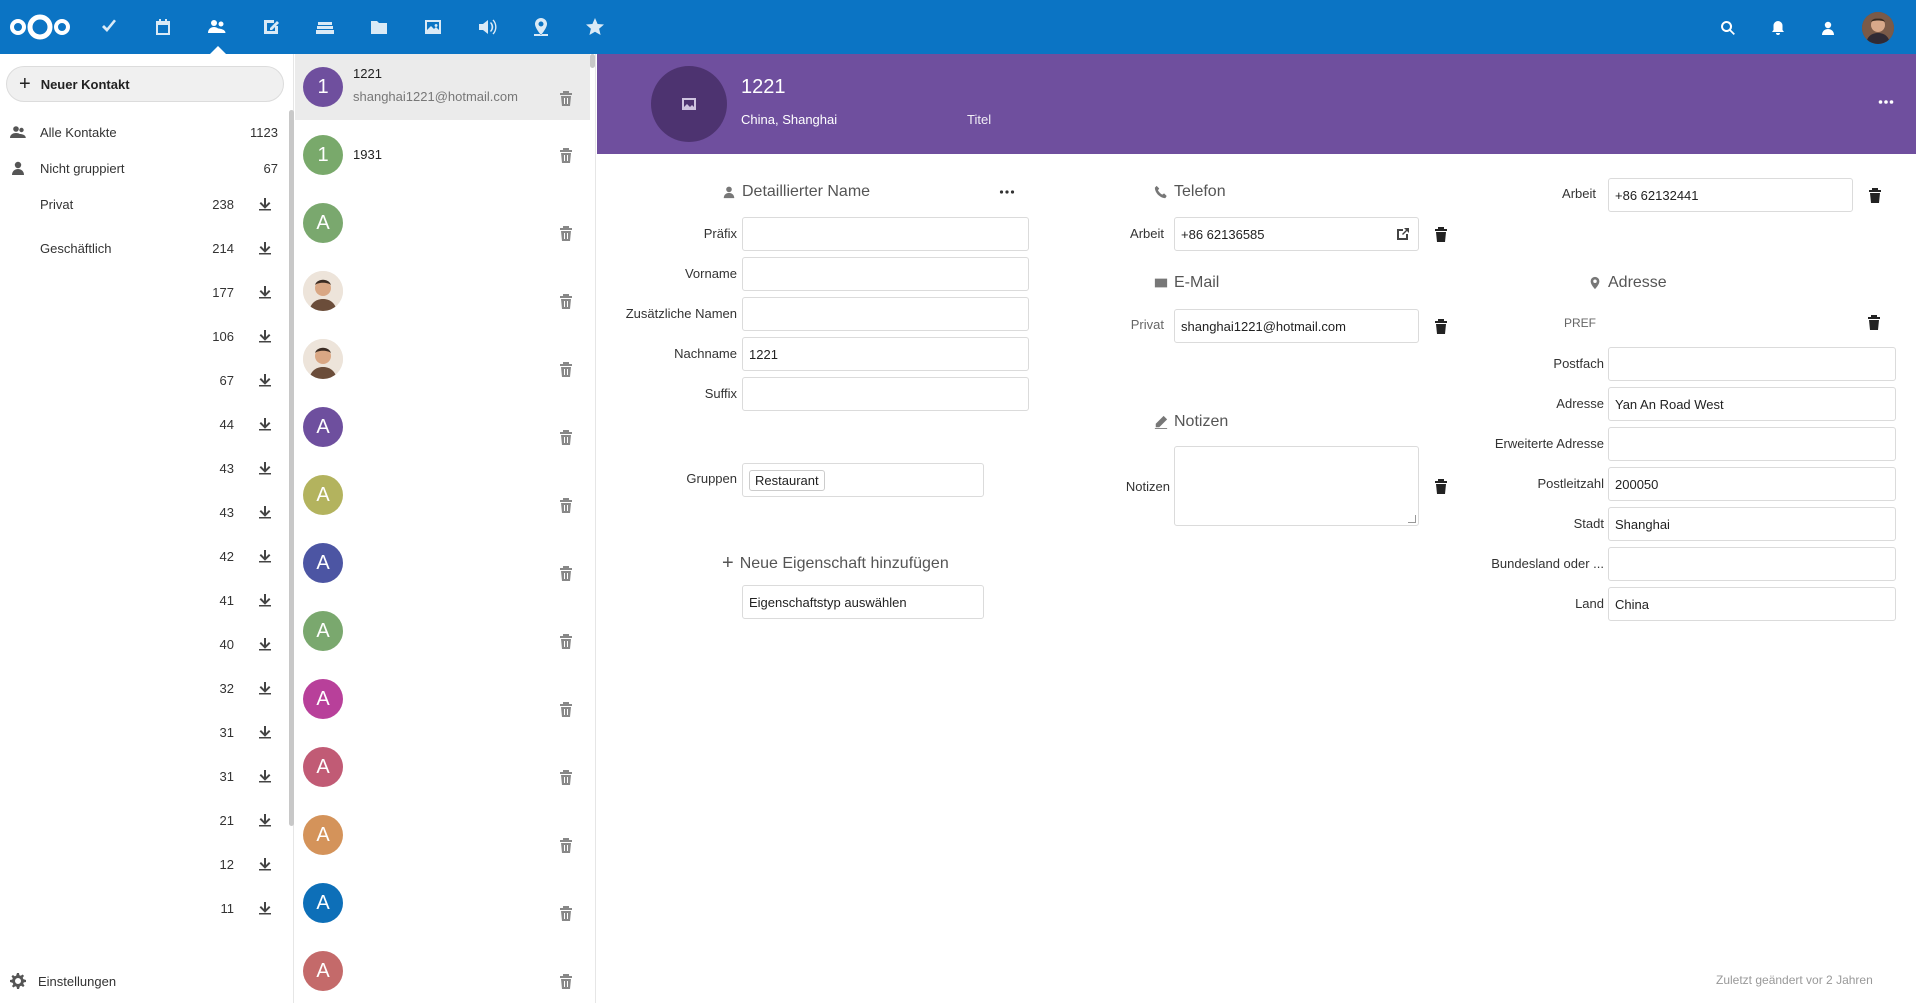 The height and width of the screenshot is (1003, 1916). I want to click on contact-title-field: Titel, so click(979, 119).